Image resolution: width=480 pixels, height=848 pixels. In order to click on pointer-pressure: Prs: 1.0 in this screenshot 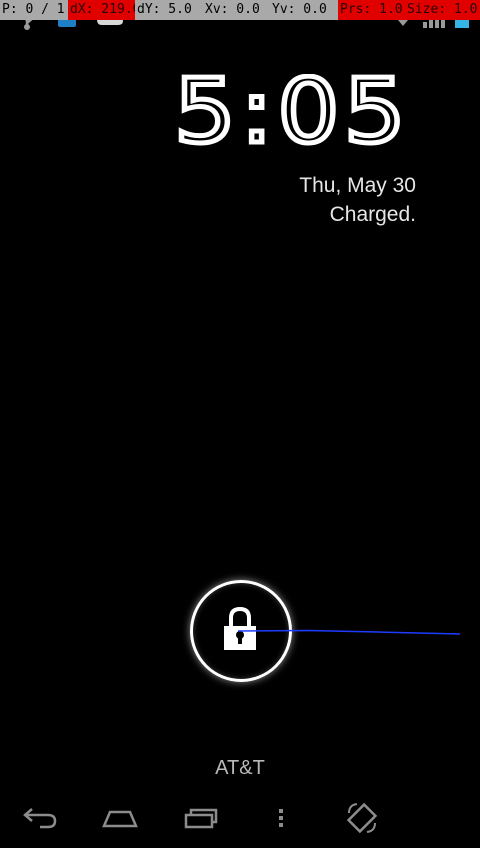, I will do `click(371, 10)`.